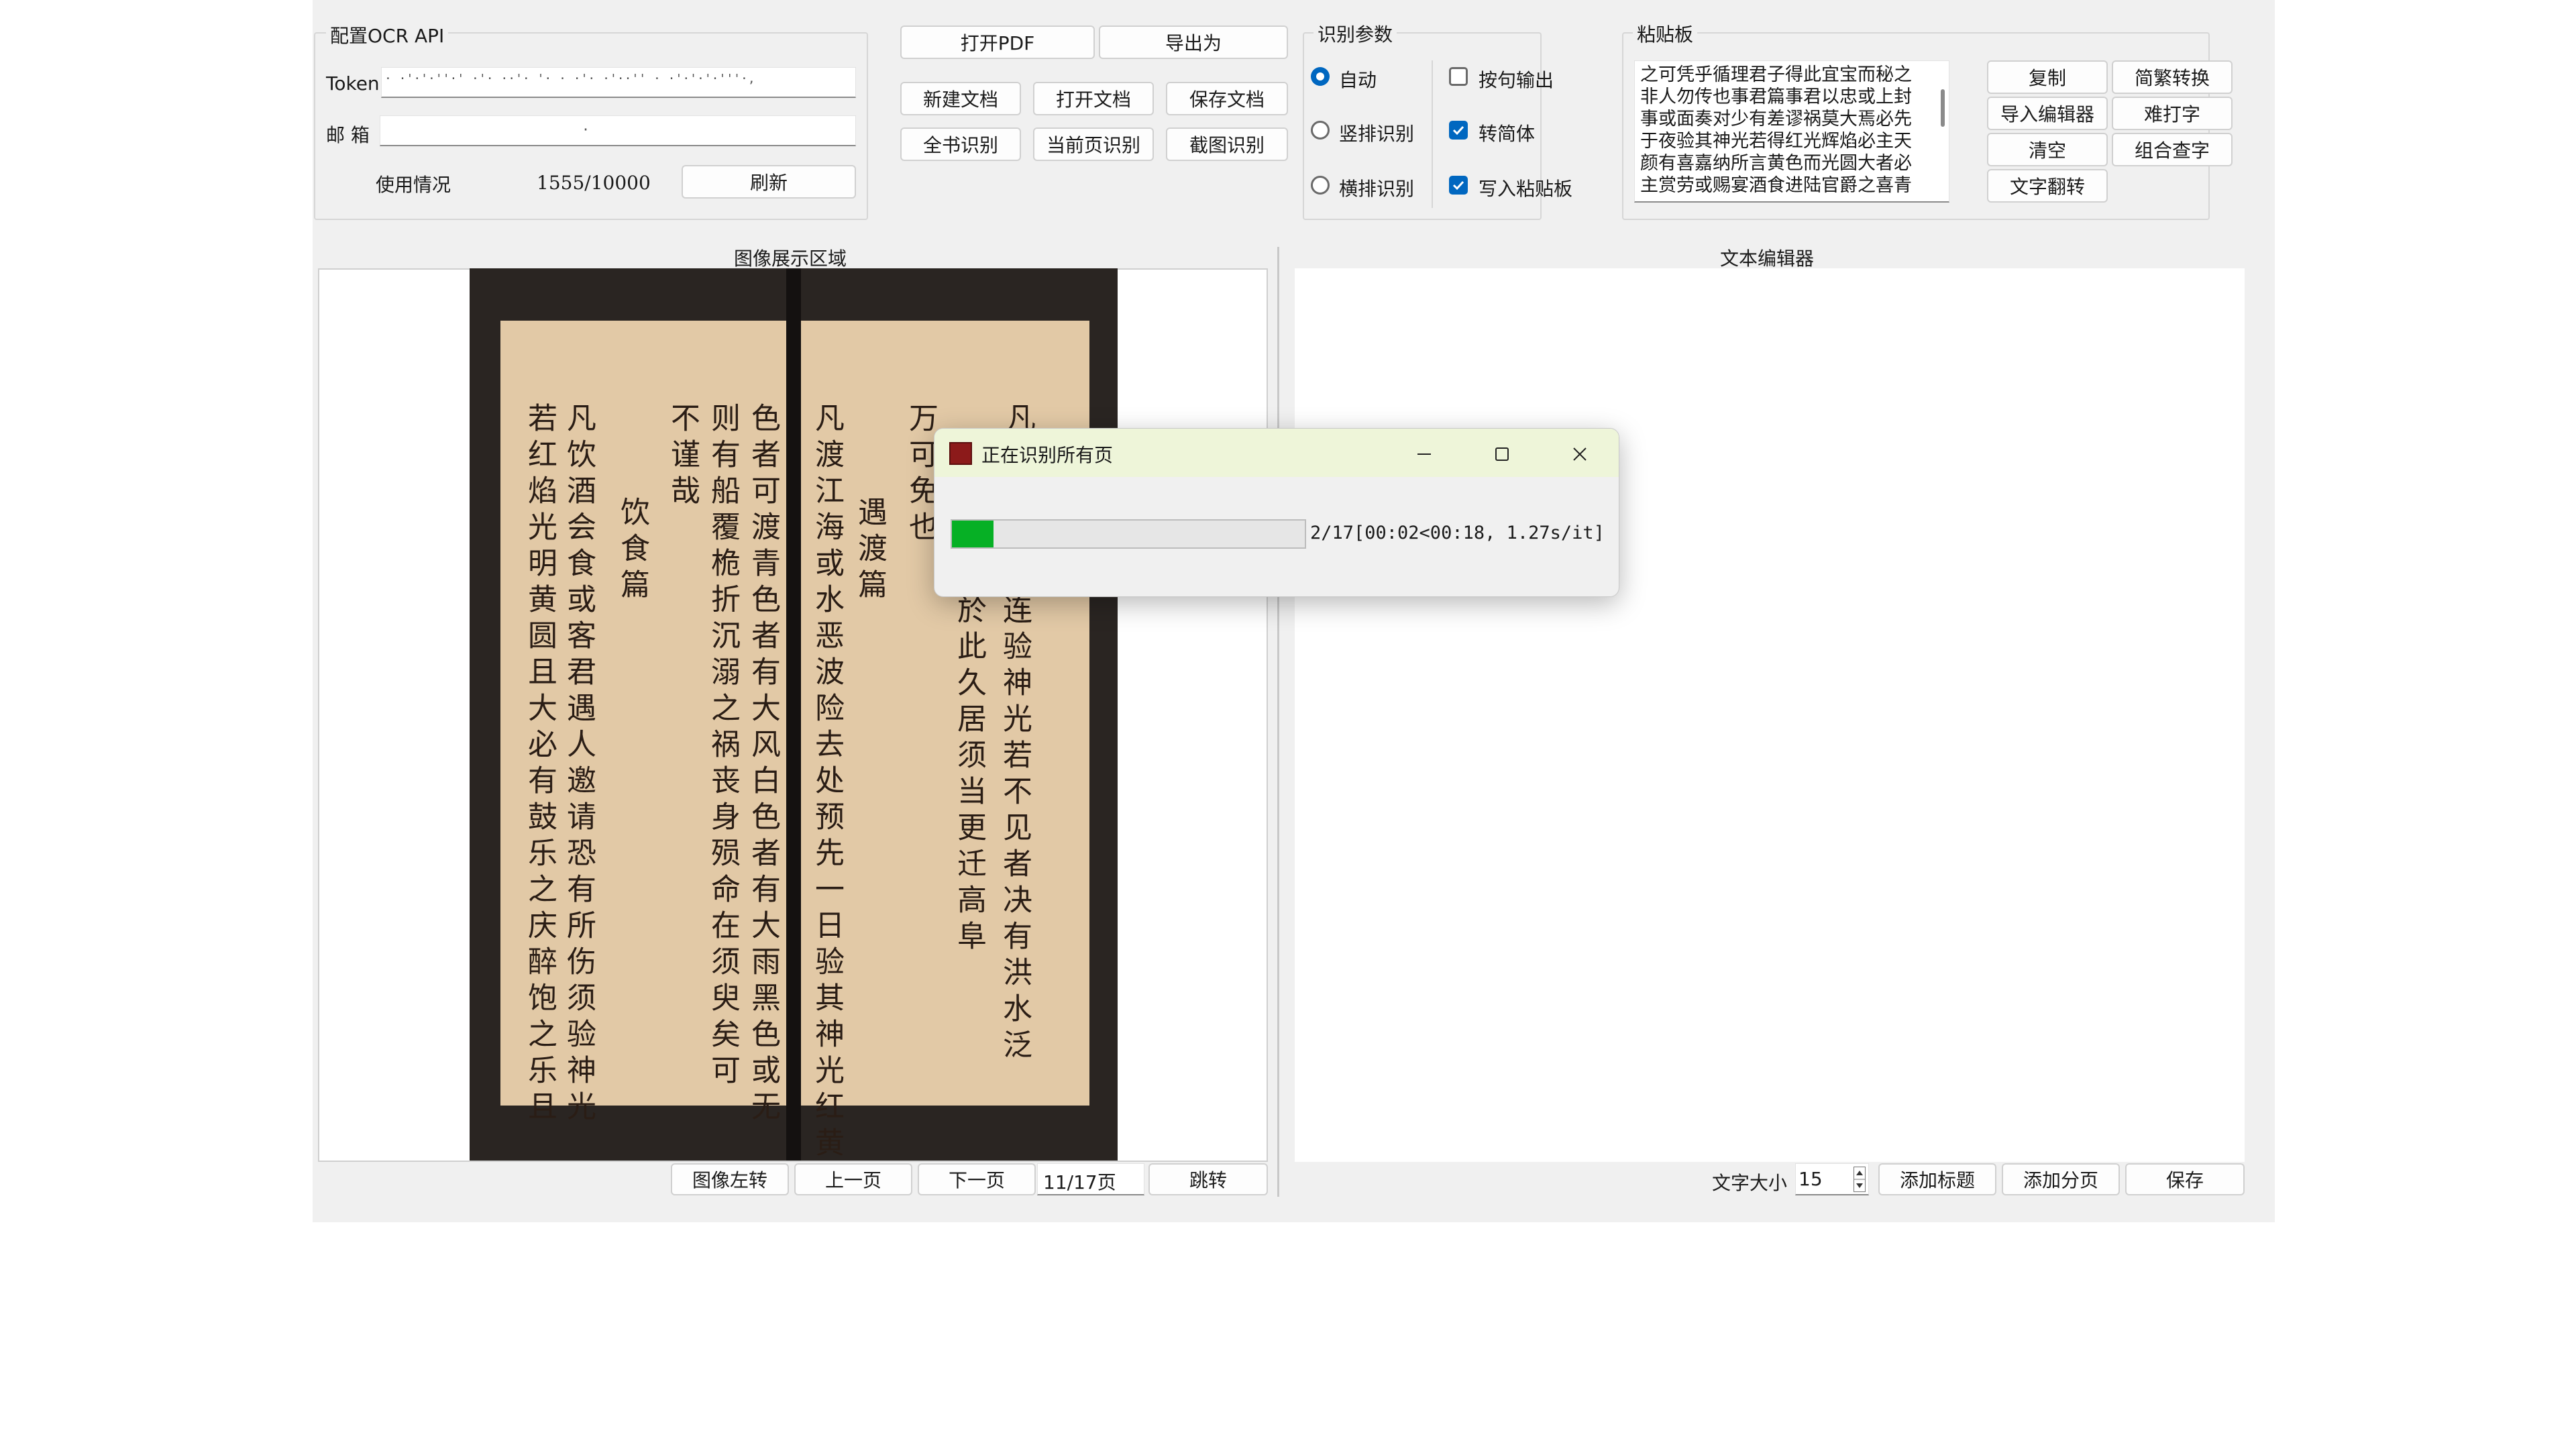 The height and width of the screenshot is (1449, 2576). I want to click on save-button: 保存, so click(2185, 1179).